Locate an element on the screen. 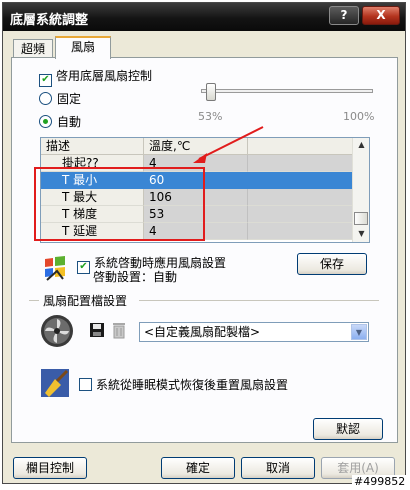 The image size is (410, 490). watermark-text: #499852 is located at coordinates (380, 481).